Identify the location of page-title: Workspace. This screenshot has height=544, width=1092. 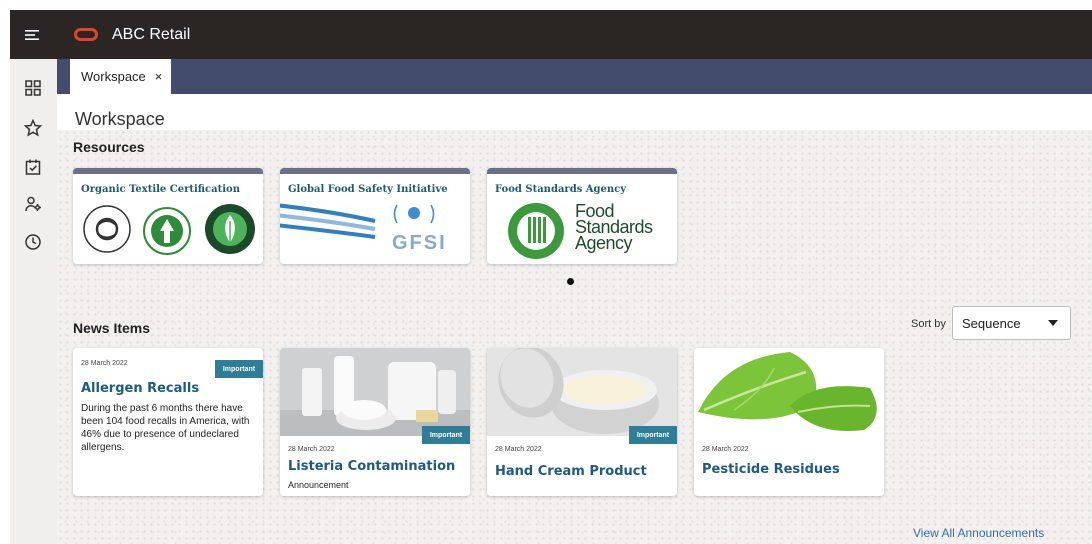
(120, 119).